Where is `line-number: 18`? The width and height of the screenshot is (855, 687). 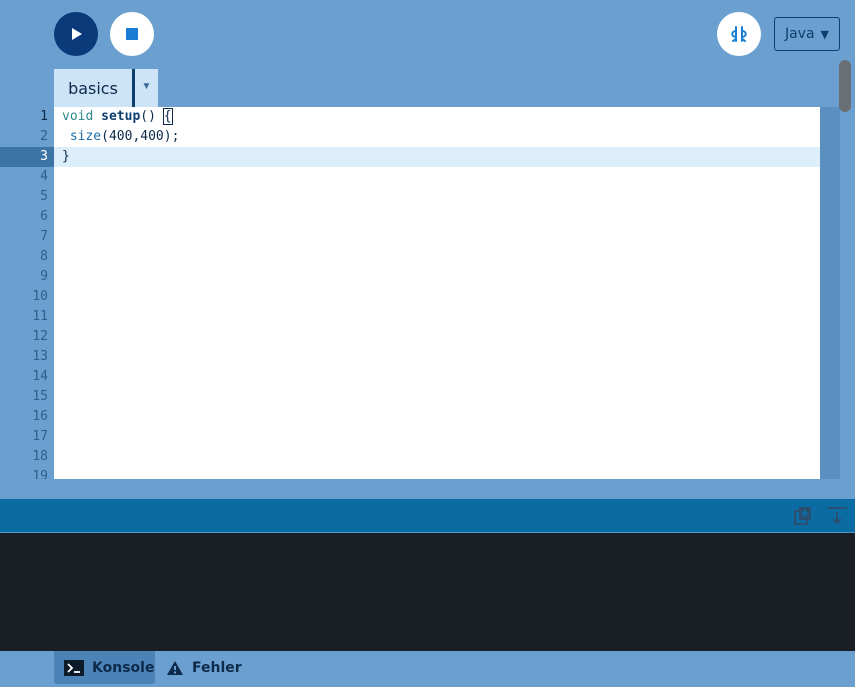
line-number: 18 is located at coordinates (40, 456).